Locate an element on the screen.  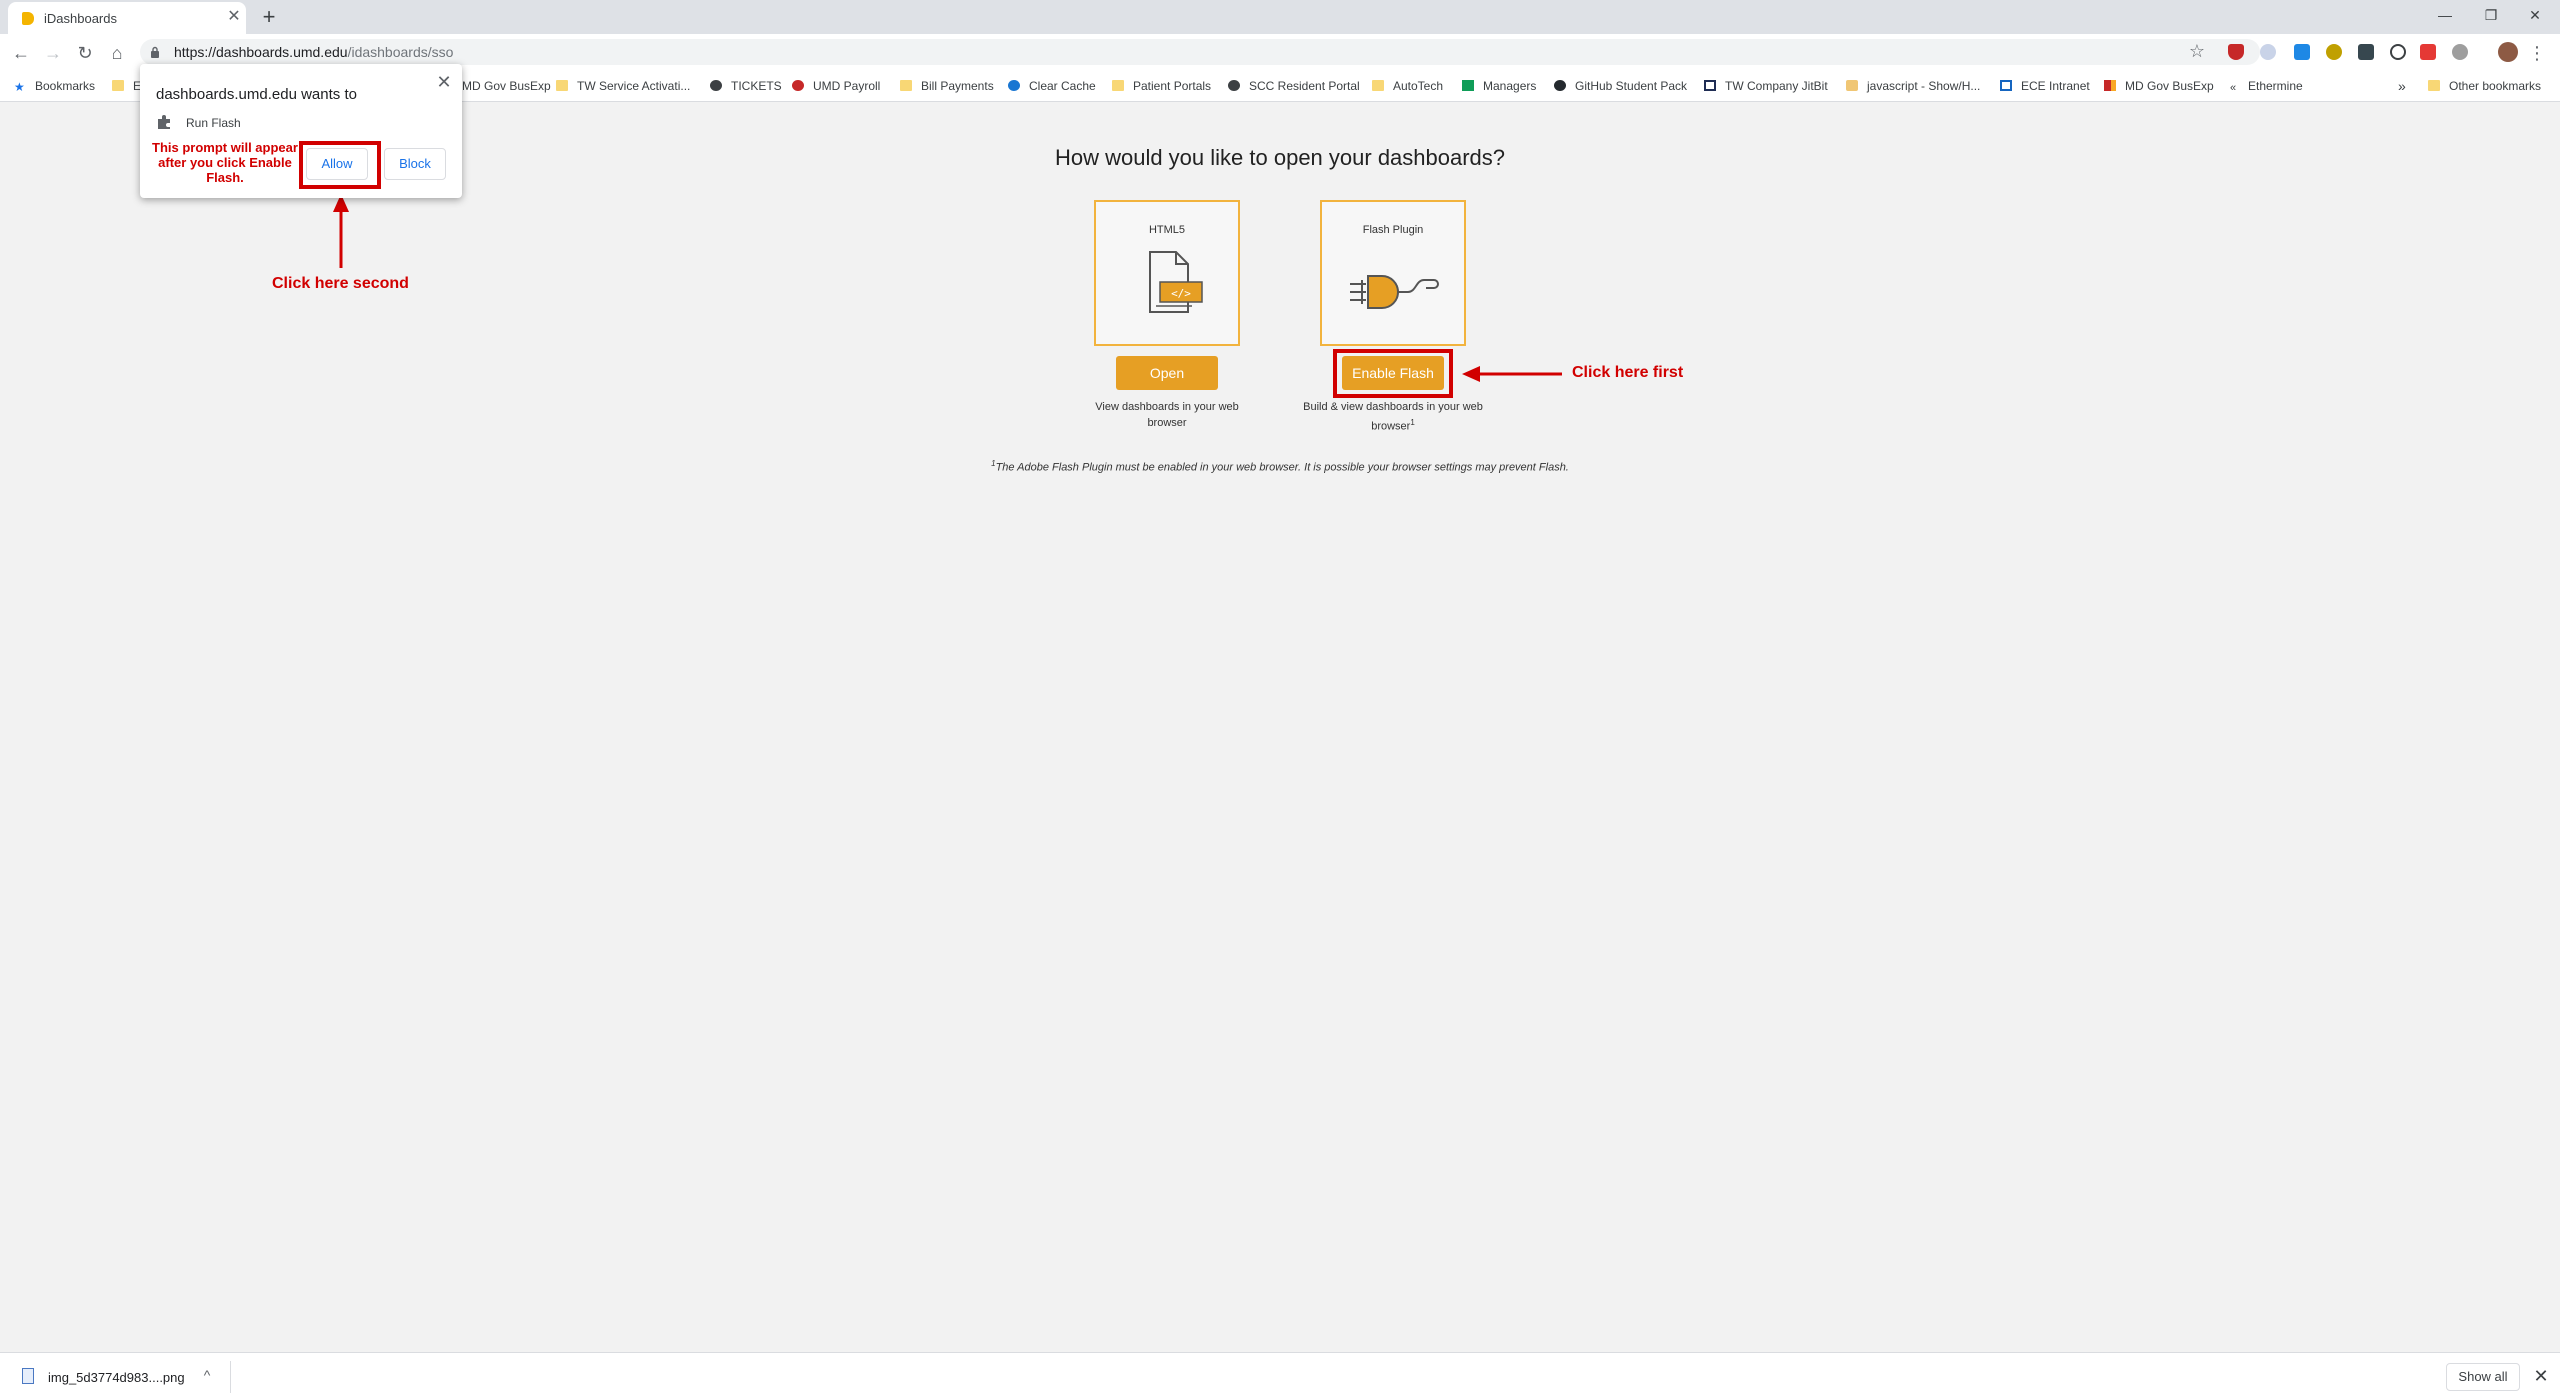
shelf-divider is located at coordinates (230, 1377).